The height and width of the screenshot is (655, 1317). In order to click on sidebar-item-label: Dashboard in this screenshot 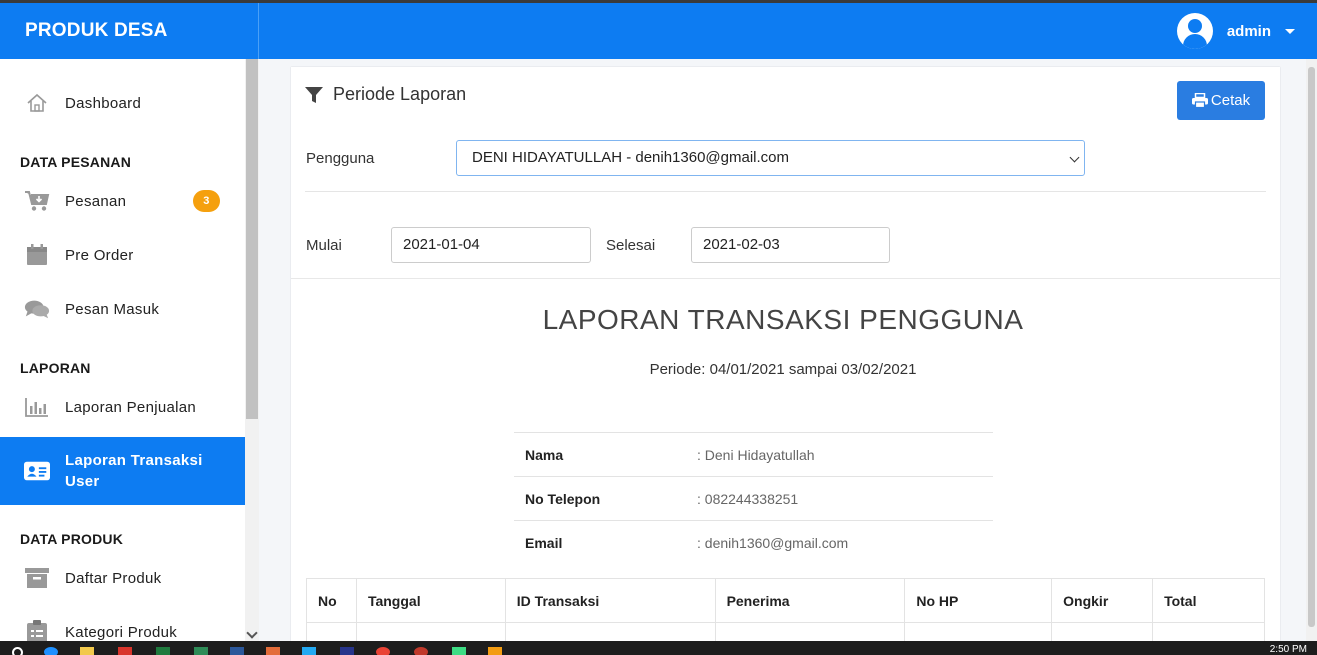, I will do `click(103, 103)`.